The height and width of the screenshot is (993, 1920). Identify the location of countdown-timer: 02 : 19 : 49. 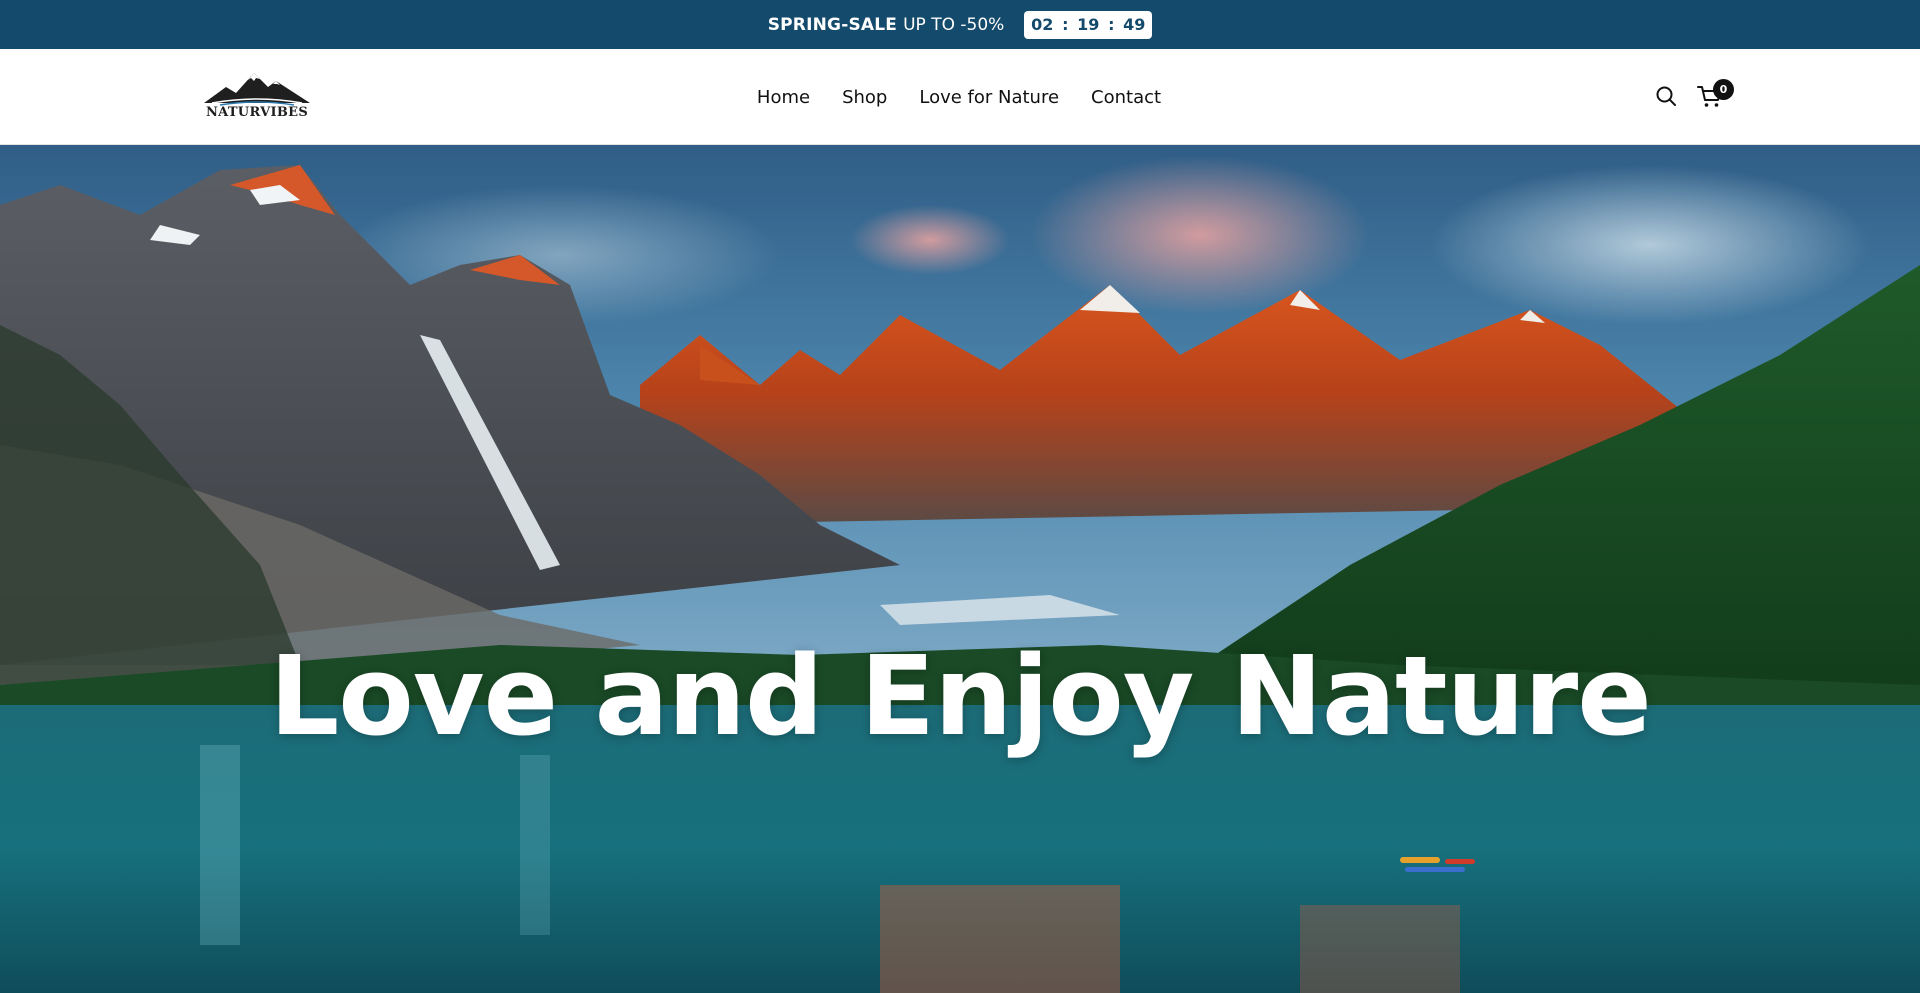
(1088, 24).